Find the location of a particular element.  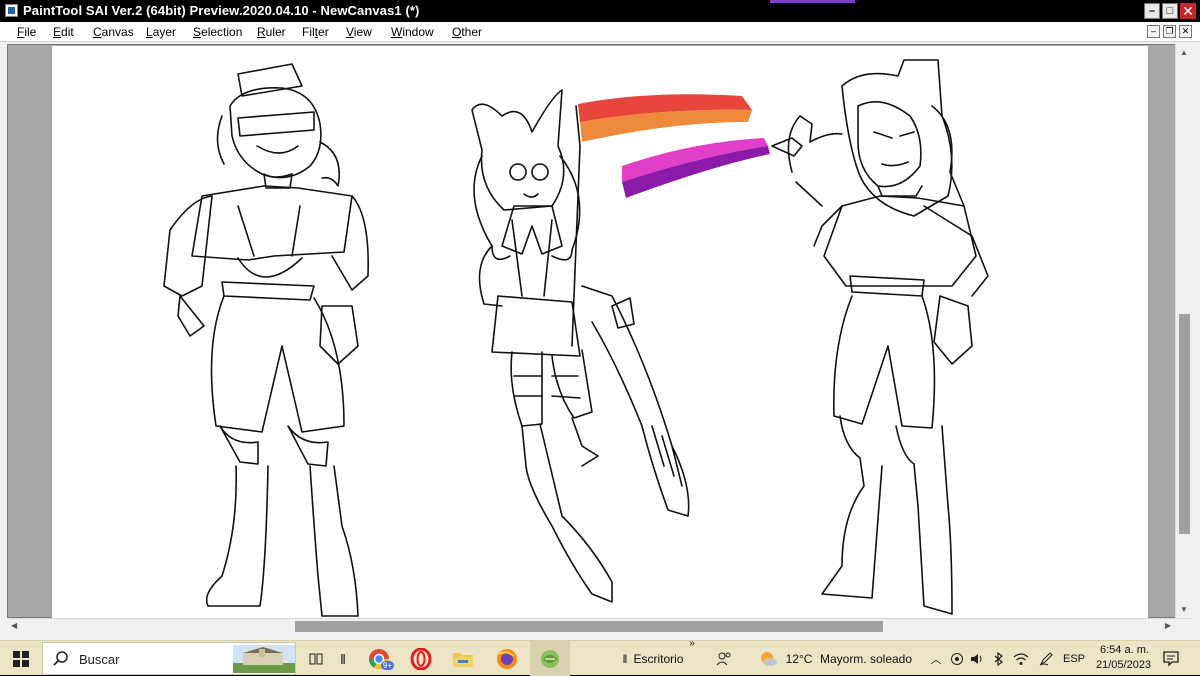

menu-selection-label: election is located at coordinates (222, 32).